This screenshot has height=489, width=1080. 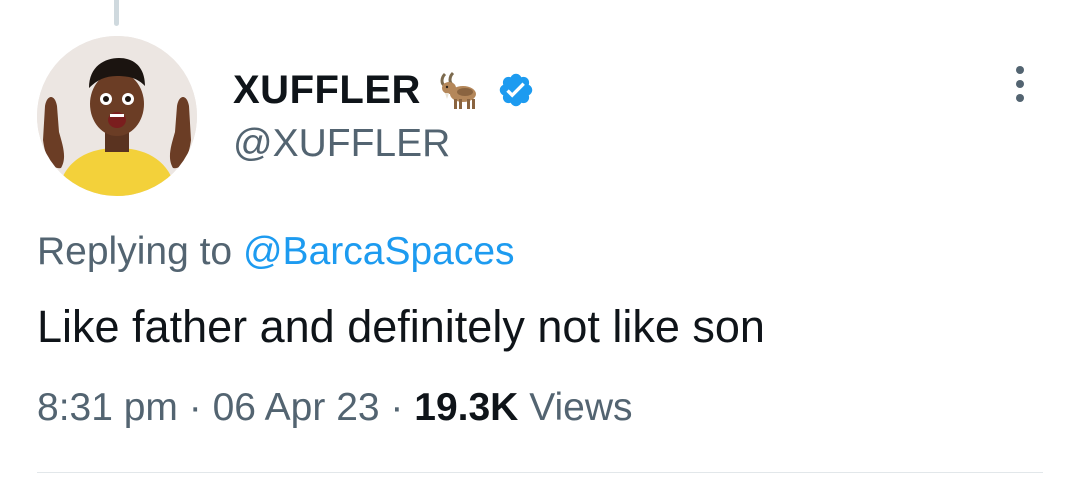 What do you see at coordinates (457, 90) in the screenshot?
I see `goat-emoji-icon` at bounding box center [457, 90].